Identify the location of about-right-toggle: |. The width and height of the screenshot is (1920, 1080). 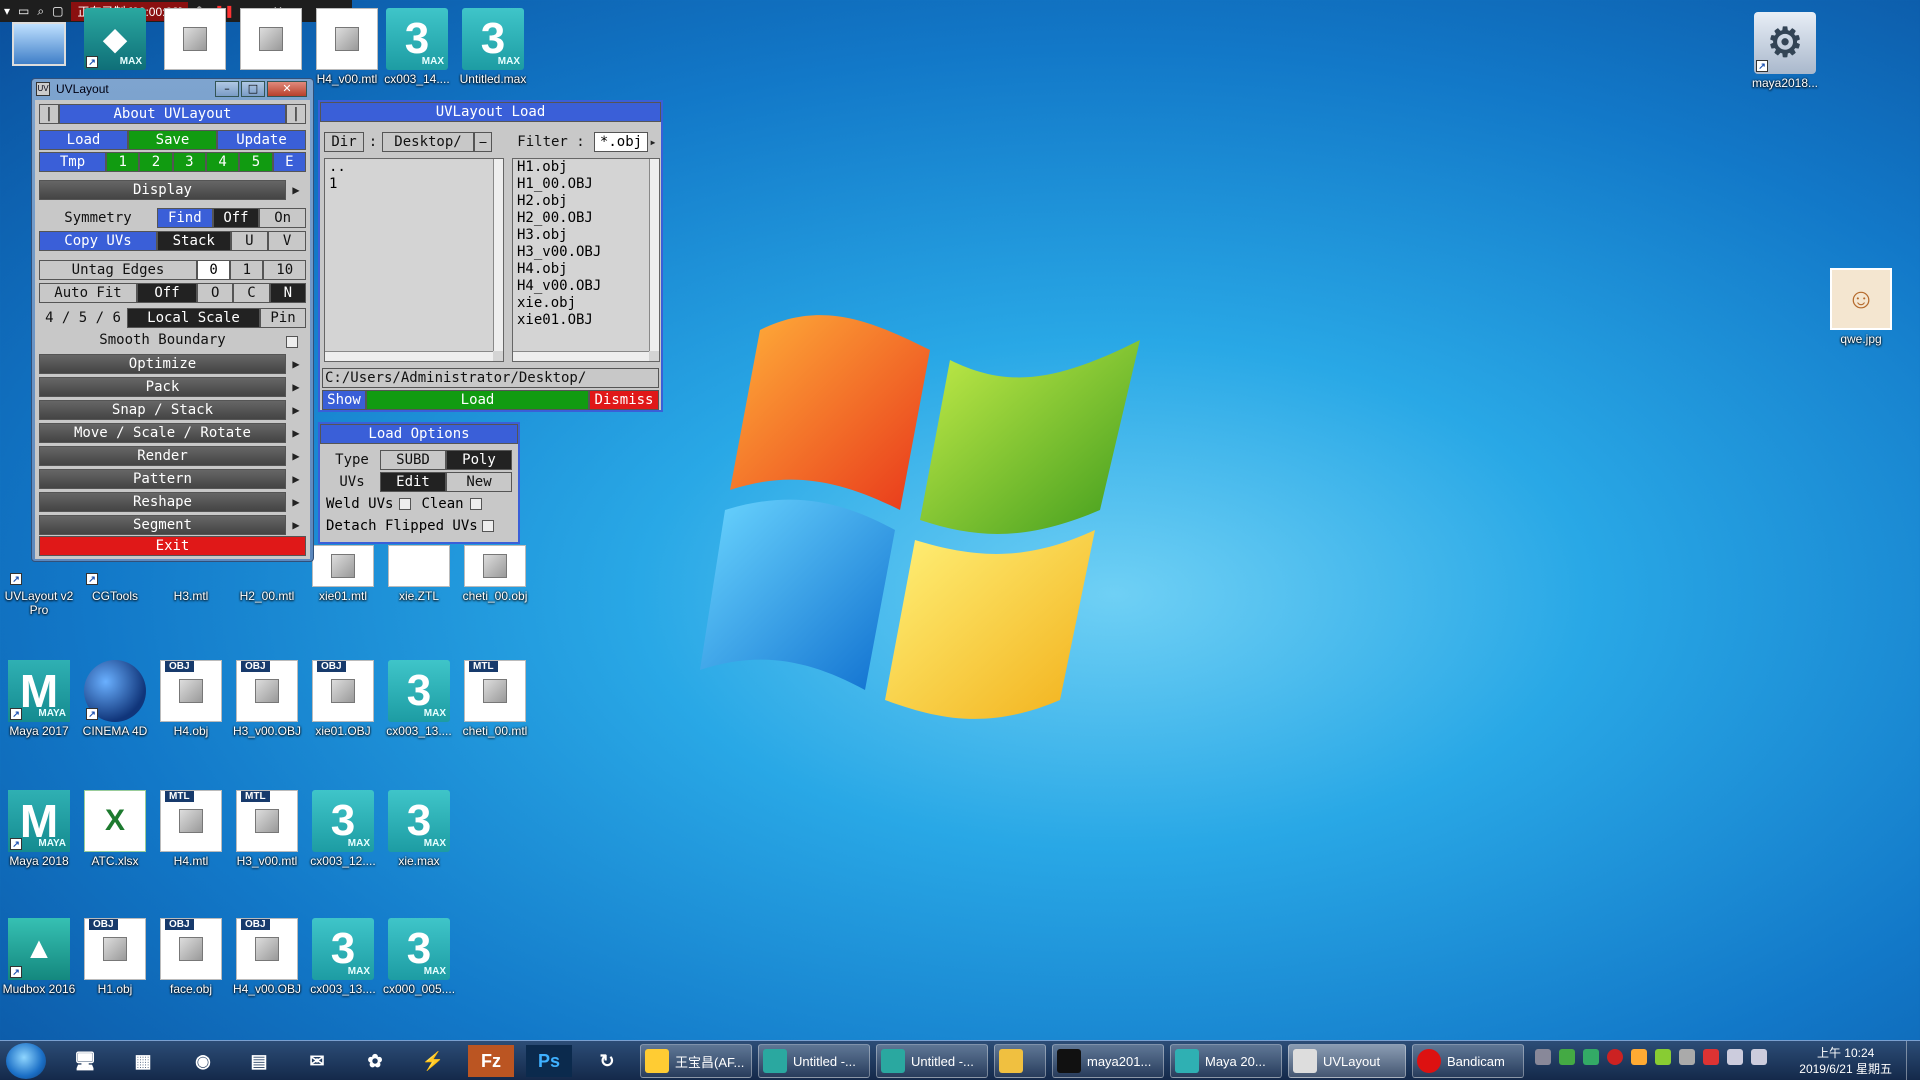
(296, 114).